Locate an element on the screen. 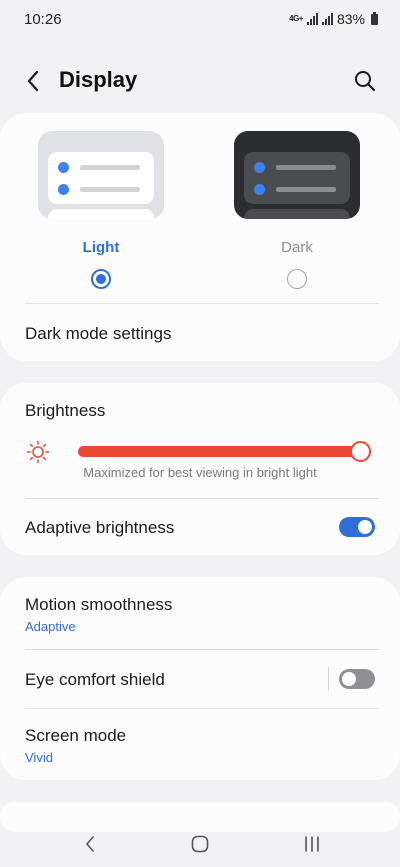 The height and width of the screenshot is (867, 400). chevron-left-icon is located at coordinates (33, 81).